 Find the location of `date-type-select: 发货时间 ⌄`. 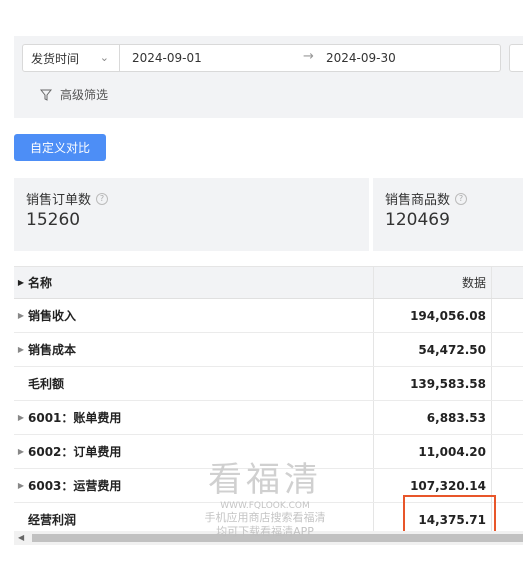

date-type-select: 发货时间 ⌄ is located at coordinates (71, 58).